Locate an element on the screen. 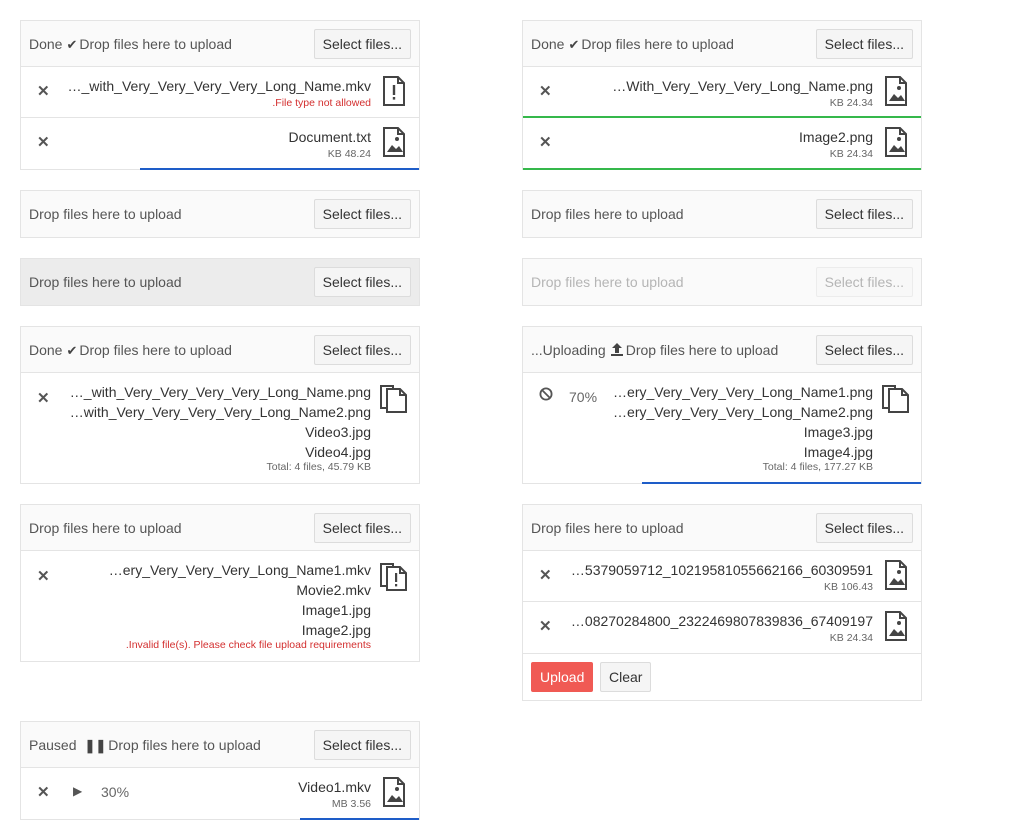 The height and width of the screenshot is (840, 1024). files-error-icon is located at coordinates (394, 578).